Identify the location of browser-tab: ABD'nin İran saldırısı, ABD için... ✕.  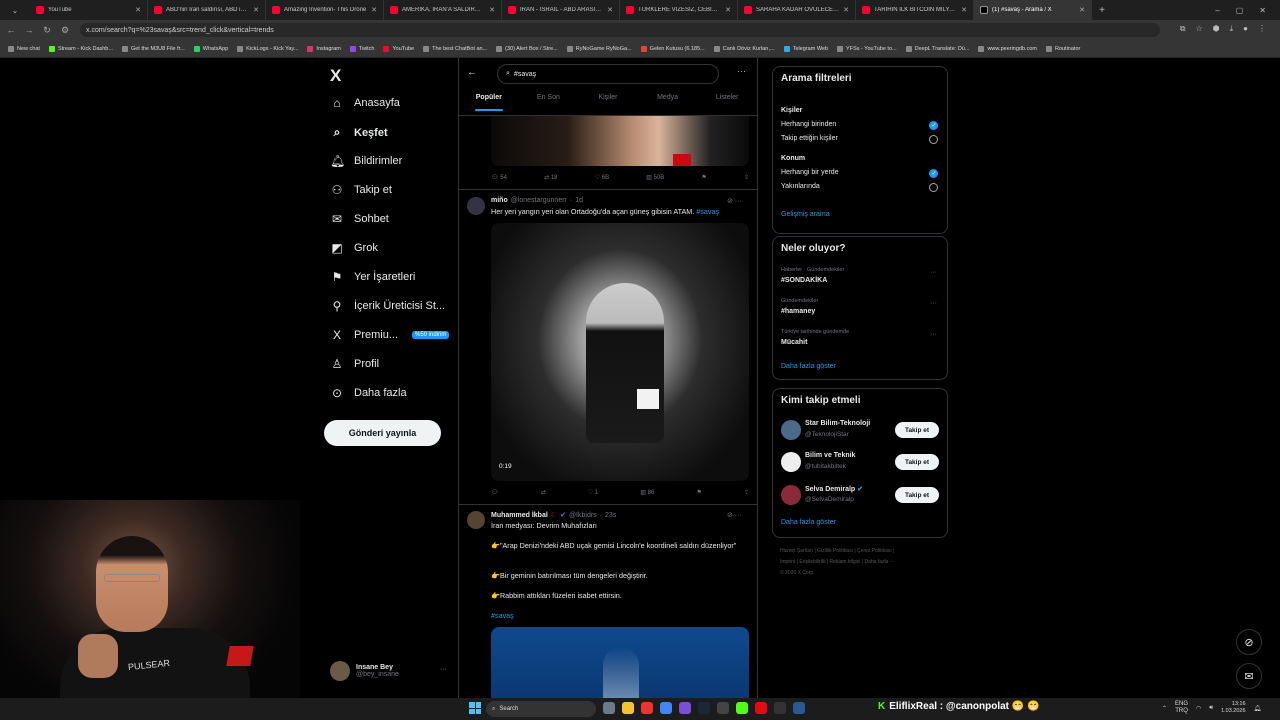
(207, 10).